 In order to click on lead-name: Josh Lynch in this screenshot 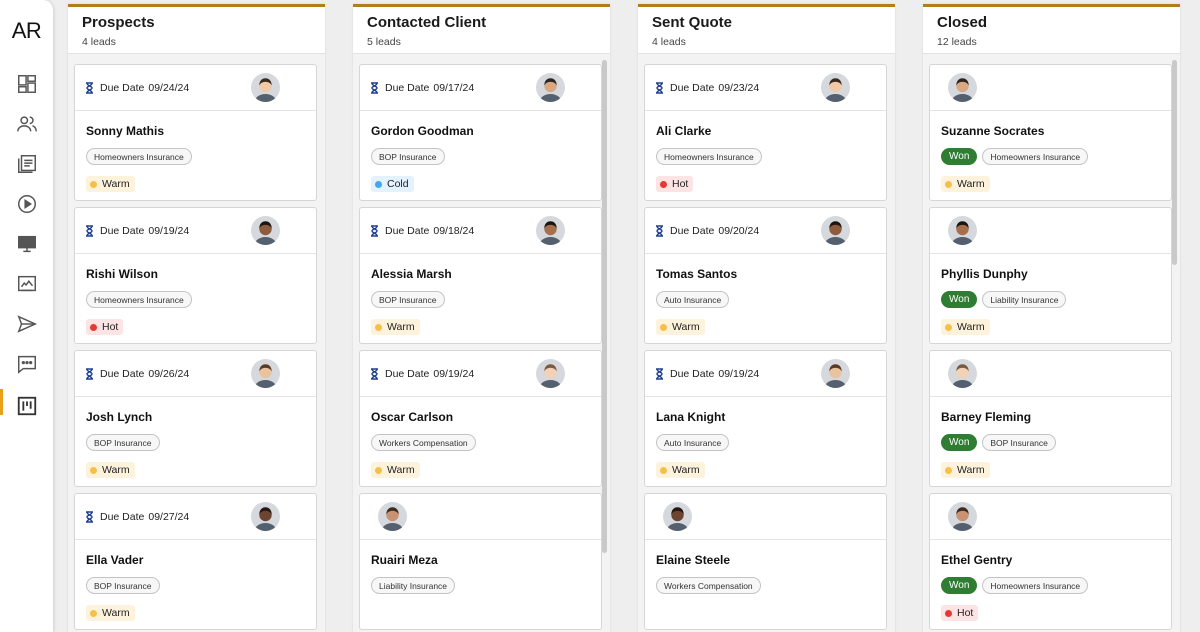, I will do `click(119, 417)`.